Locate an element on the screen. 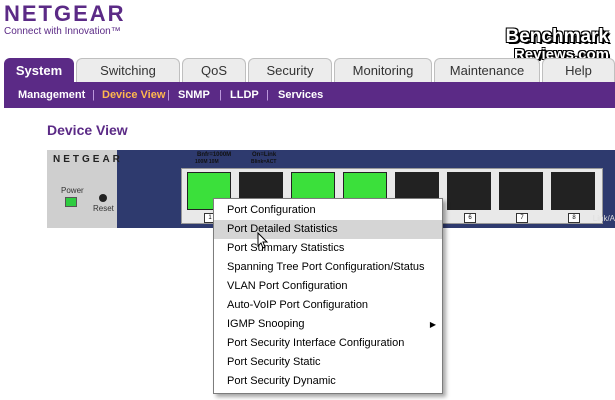  logo-name: NETGEAR is located at coordinates (65, 13).